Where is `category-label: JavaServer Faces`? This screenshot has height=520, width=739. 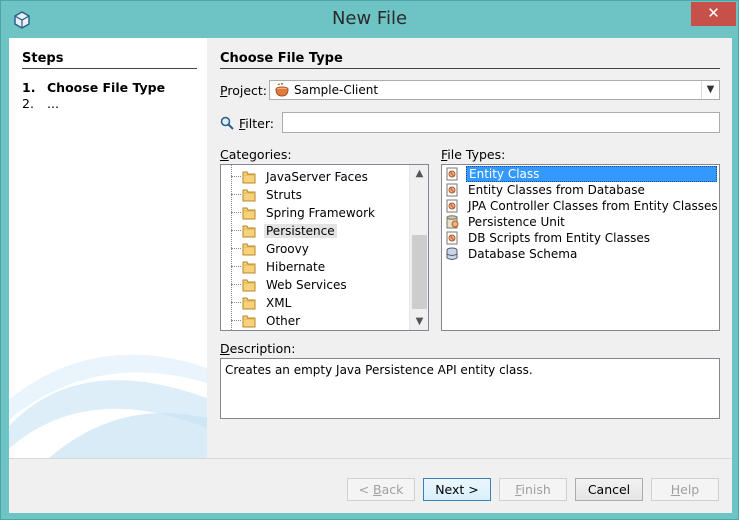 category-label: JavaServer Faces is located at coordinates (317, 177).